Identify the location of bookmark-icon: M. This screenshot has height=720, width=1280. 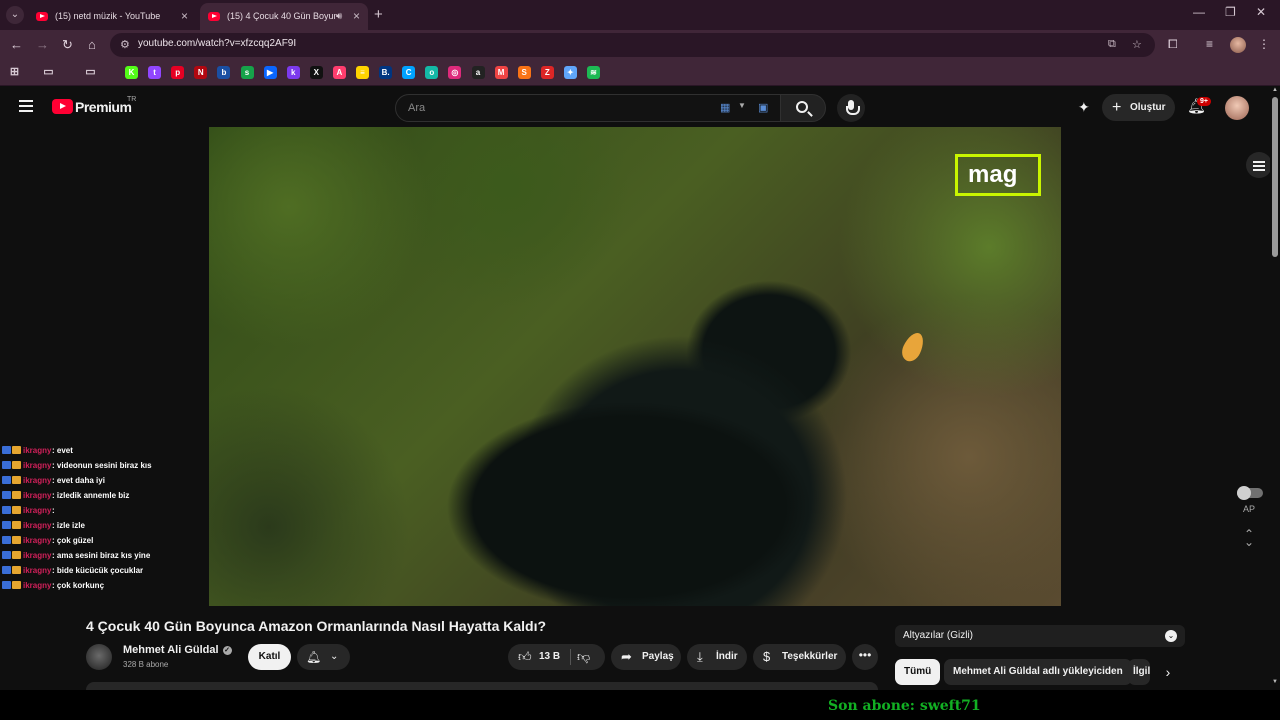
(501, 72).